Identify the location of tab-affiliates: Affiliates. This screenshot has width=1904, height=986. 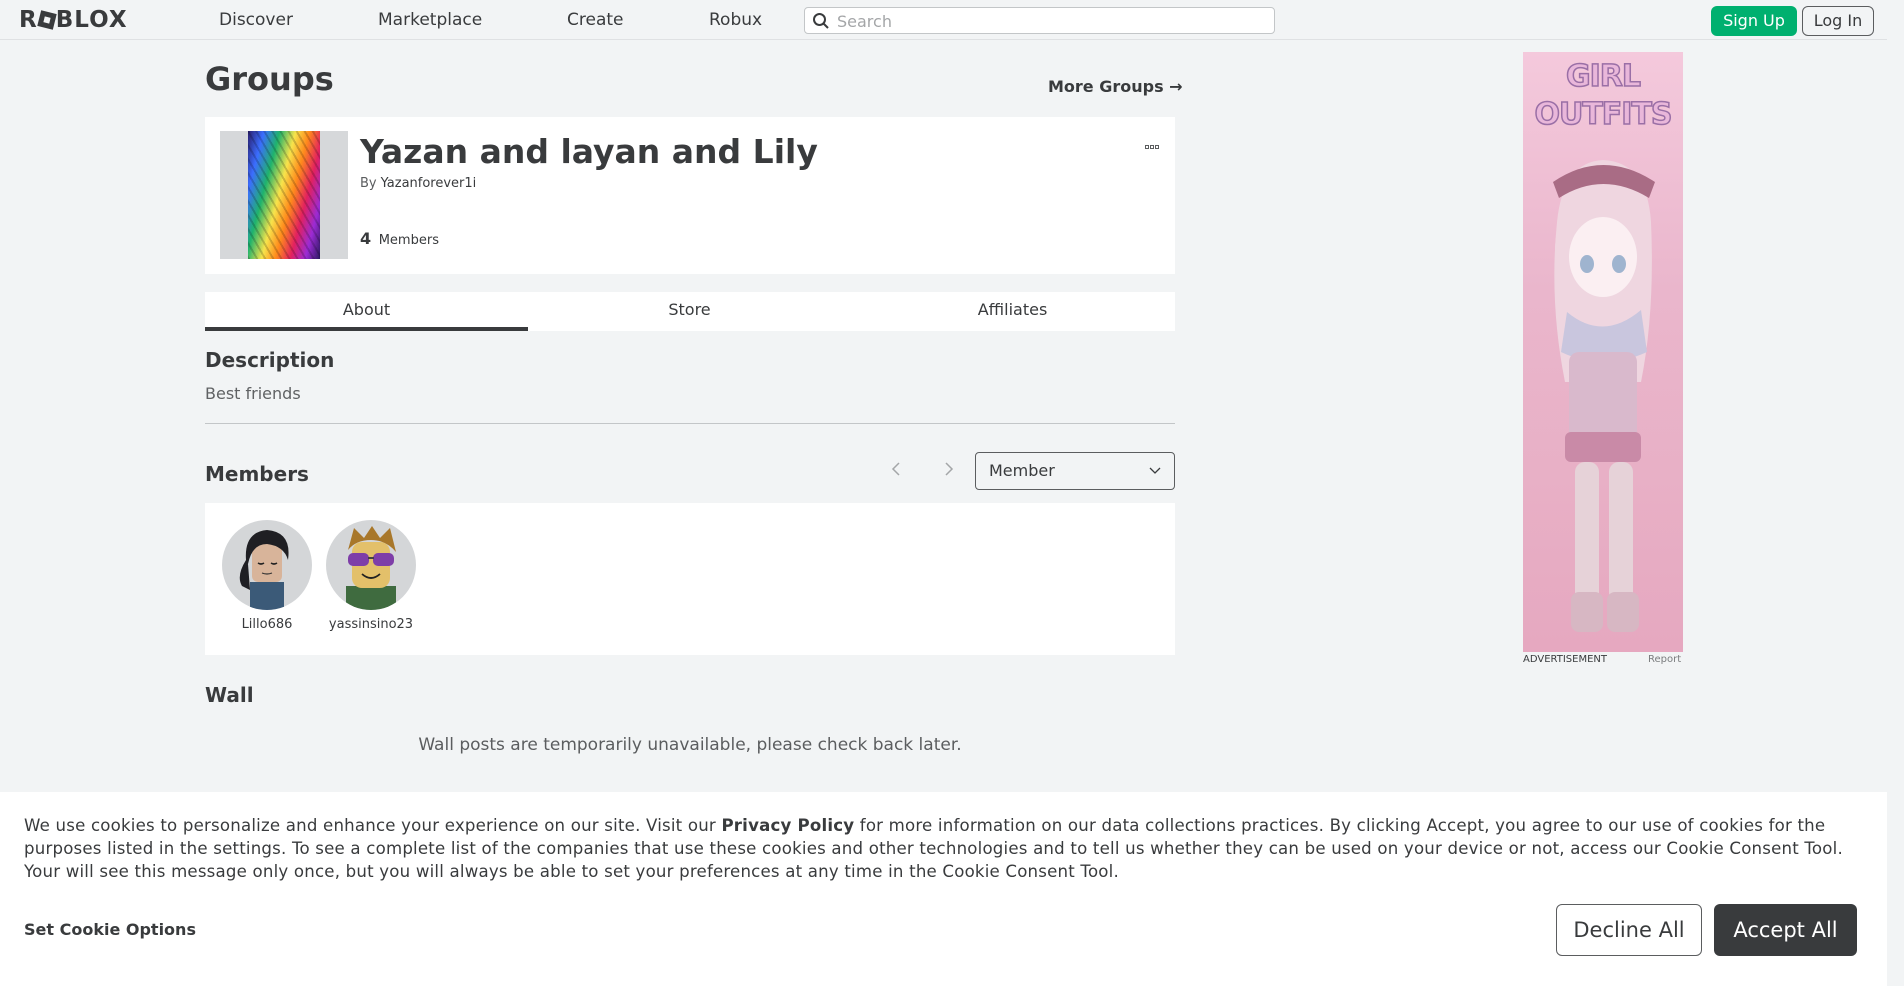
(1012, 311).